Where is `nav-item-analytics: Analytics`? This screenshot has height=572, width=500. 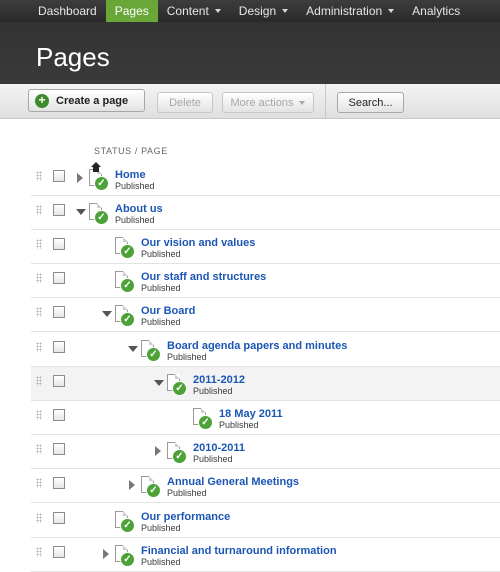 nav-item-analytics: Analytics is located at coordinates (436, 11).